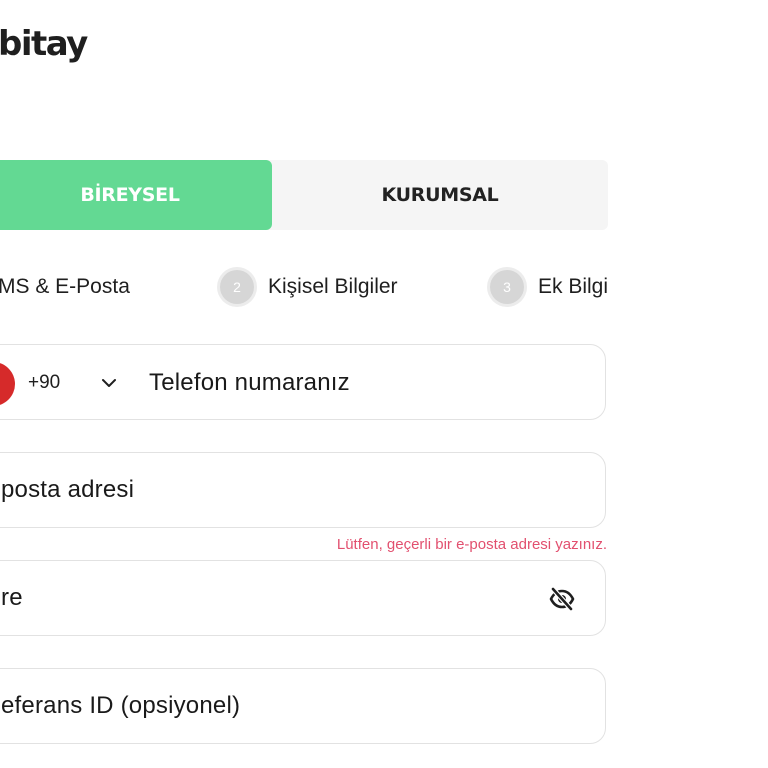 The image size is (768, 768). Describe the element at coordinates (303, 598) in the screenshot. I see `password-field: re` at that location.